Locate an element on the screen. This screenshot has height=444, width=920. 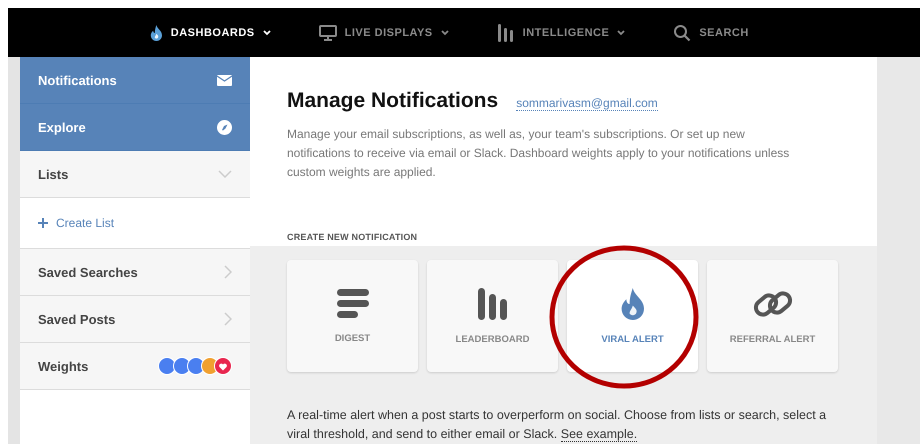
lines-icon is located at coordinates (352, 303).